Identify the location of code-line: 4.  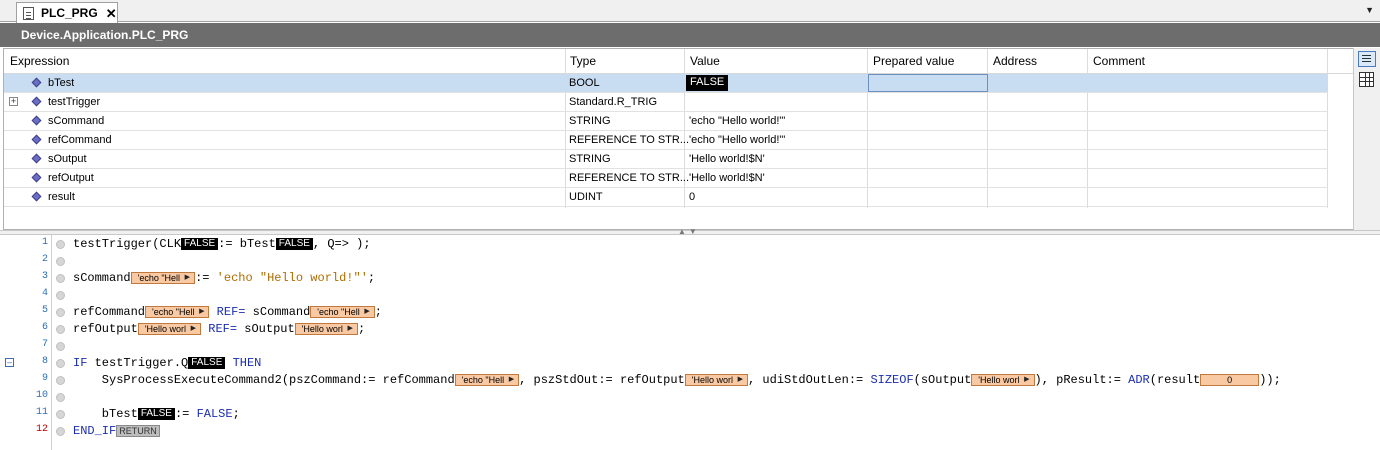
(690, 294).